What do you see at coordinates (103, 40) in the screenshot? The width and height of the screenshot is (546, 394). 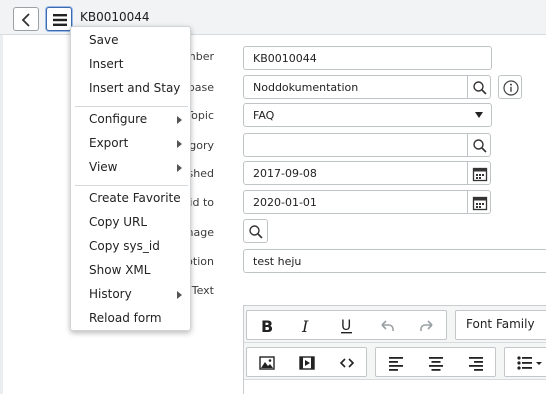 I see `menu-item-save: Save` at bounding box center [103, 40].